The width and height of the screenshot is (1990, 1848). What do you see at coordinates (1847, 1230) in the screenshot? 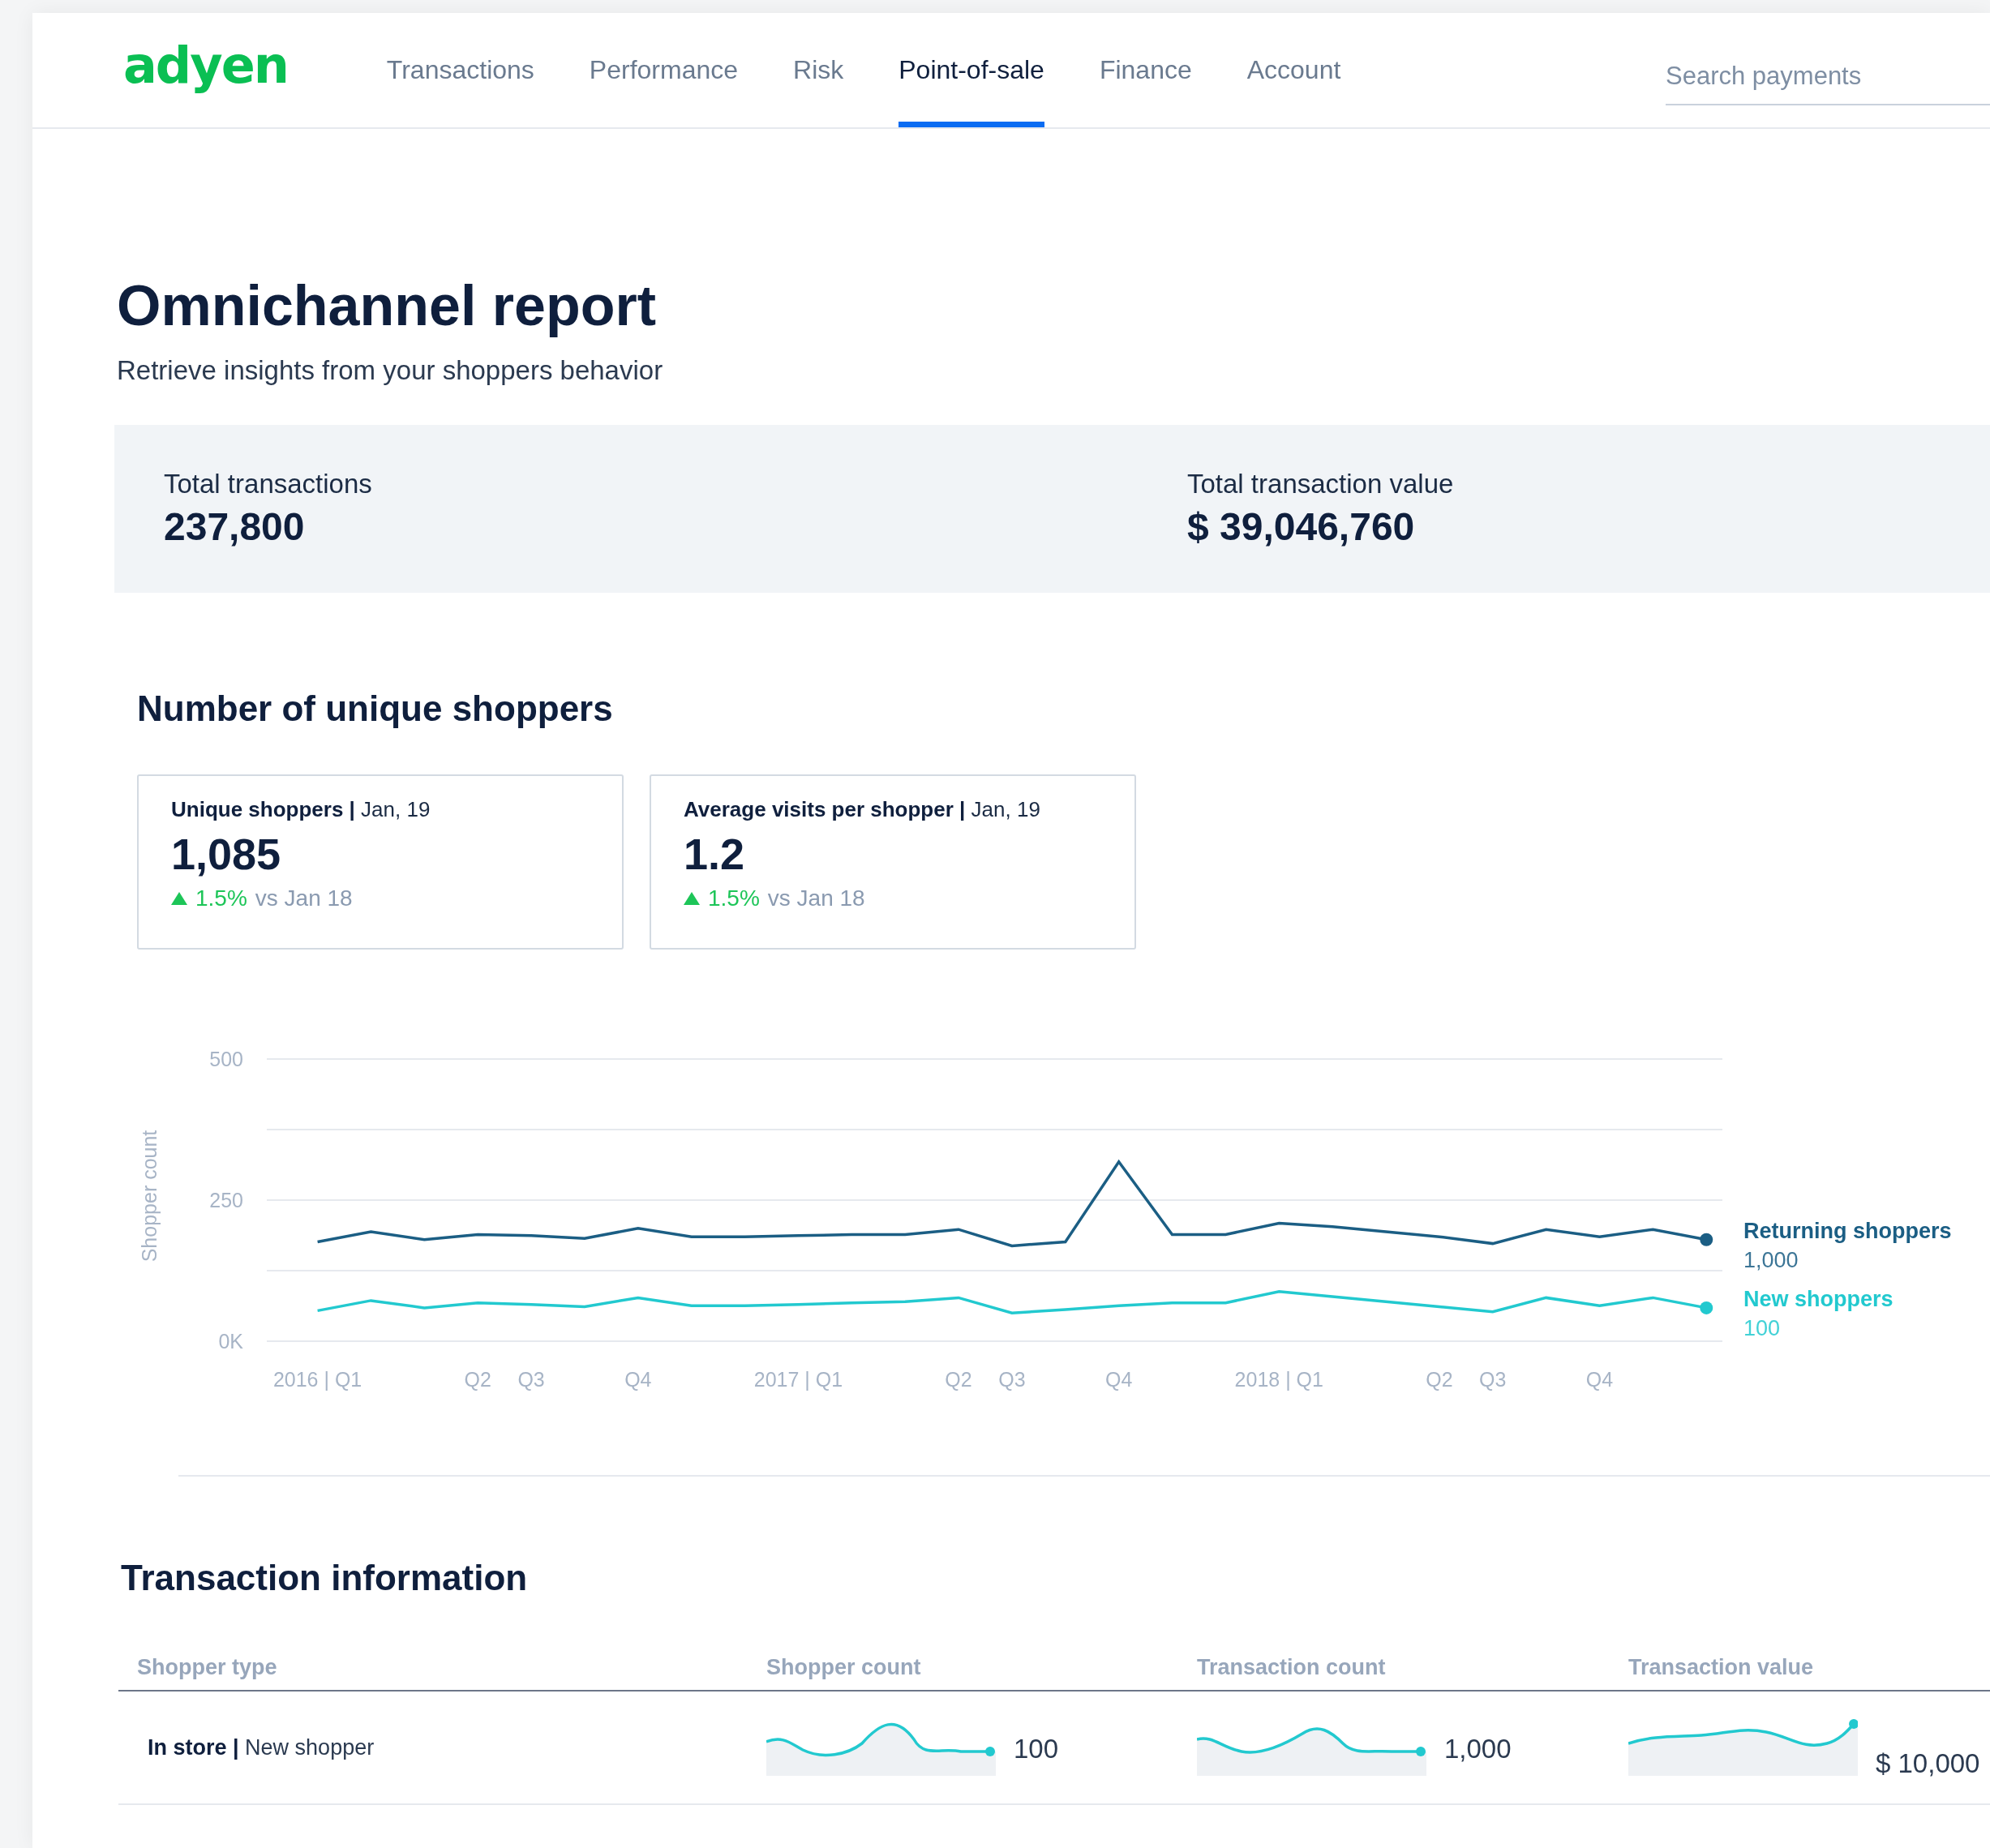
I see `legend-label: Returning shoppers` at bounding box center [1847, 1230].